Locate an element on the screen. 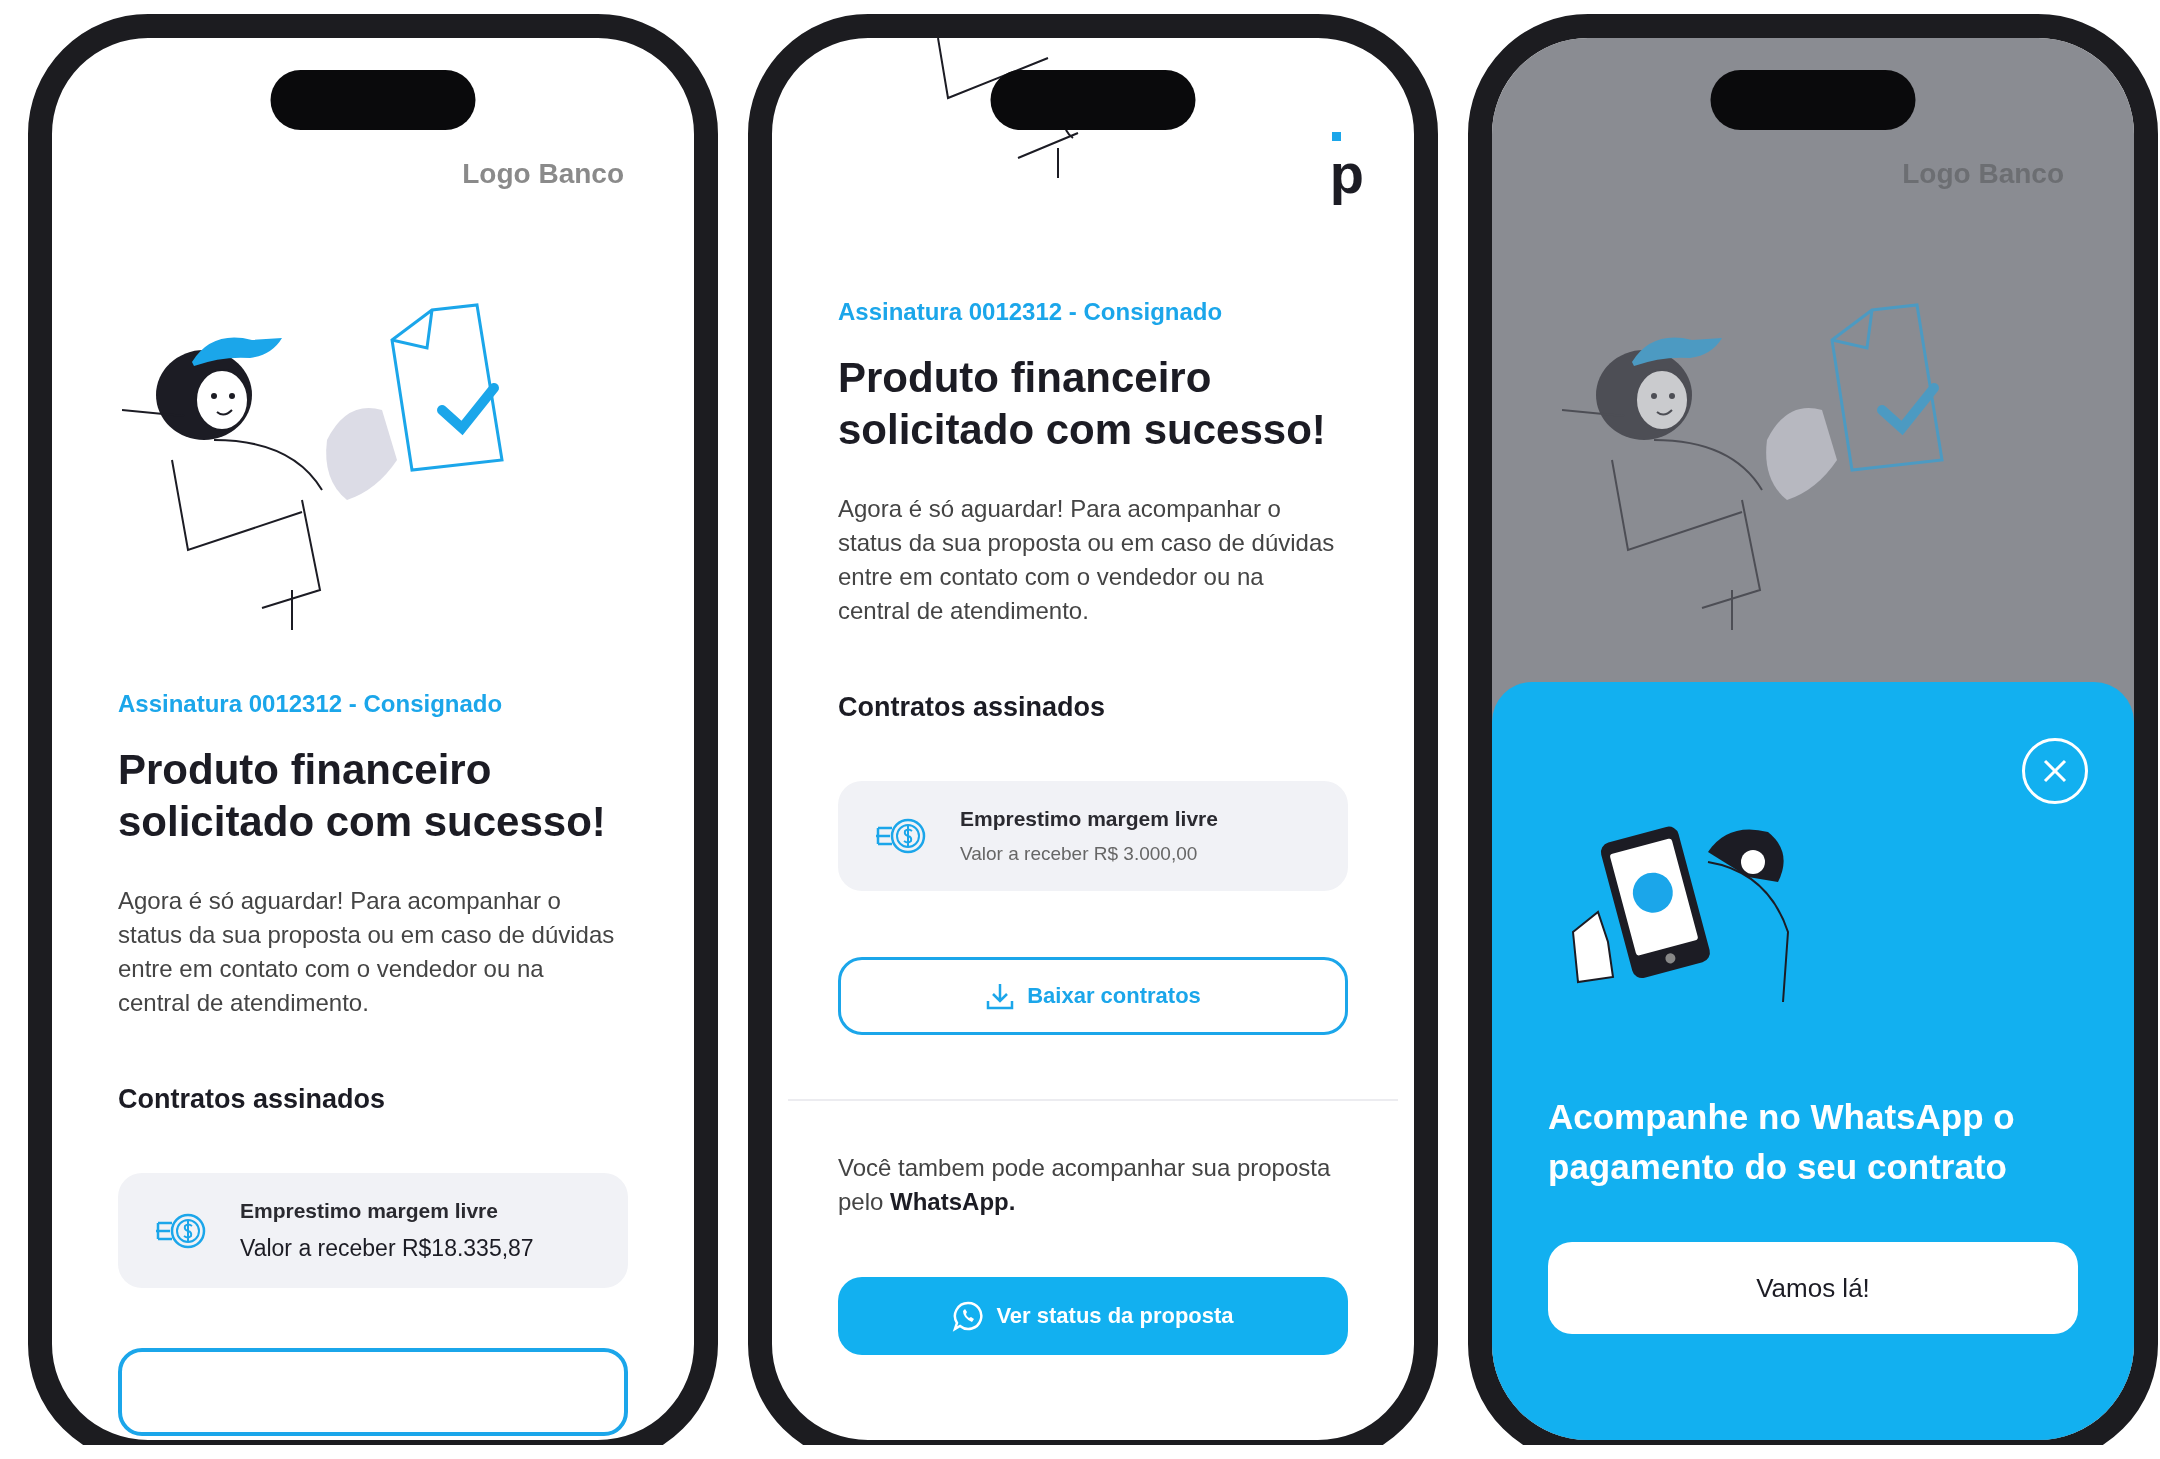 The image size is (2160, 1459). sheet-title: Acompanhe no WhatsApp o pagamento do seu contrato is located at coordinates (1781, 1142).